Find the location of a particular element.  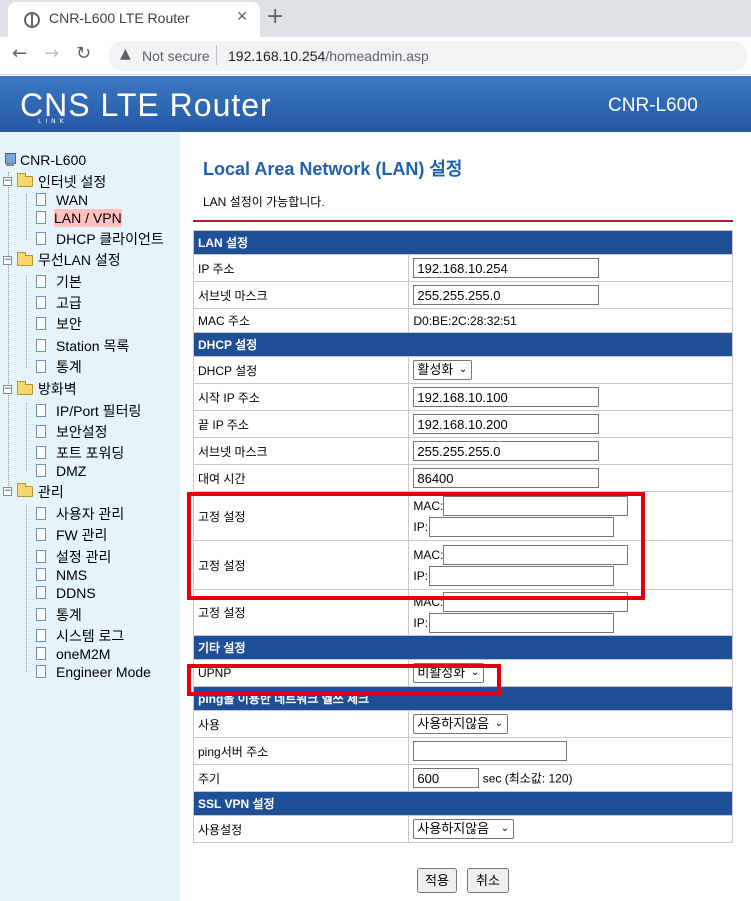

sidebar-item-dmz: DMZ is located at coordinates (71, 471).